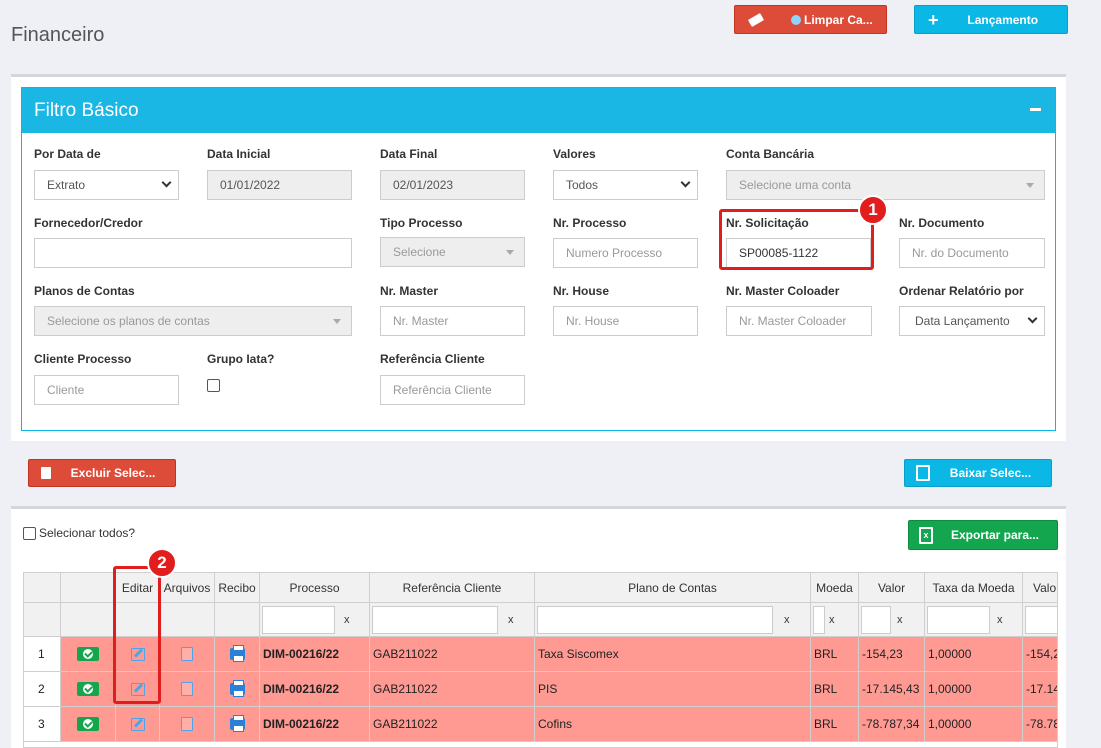 The height and width of the screenshot is (748, 1101). I want to click on chevron-down-icon, so click(1032, 318).